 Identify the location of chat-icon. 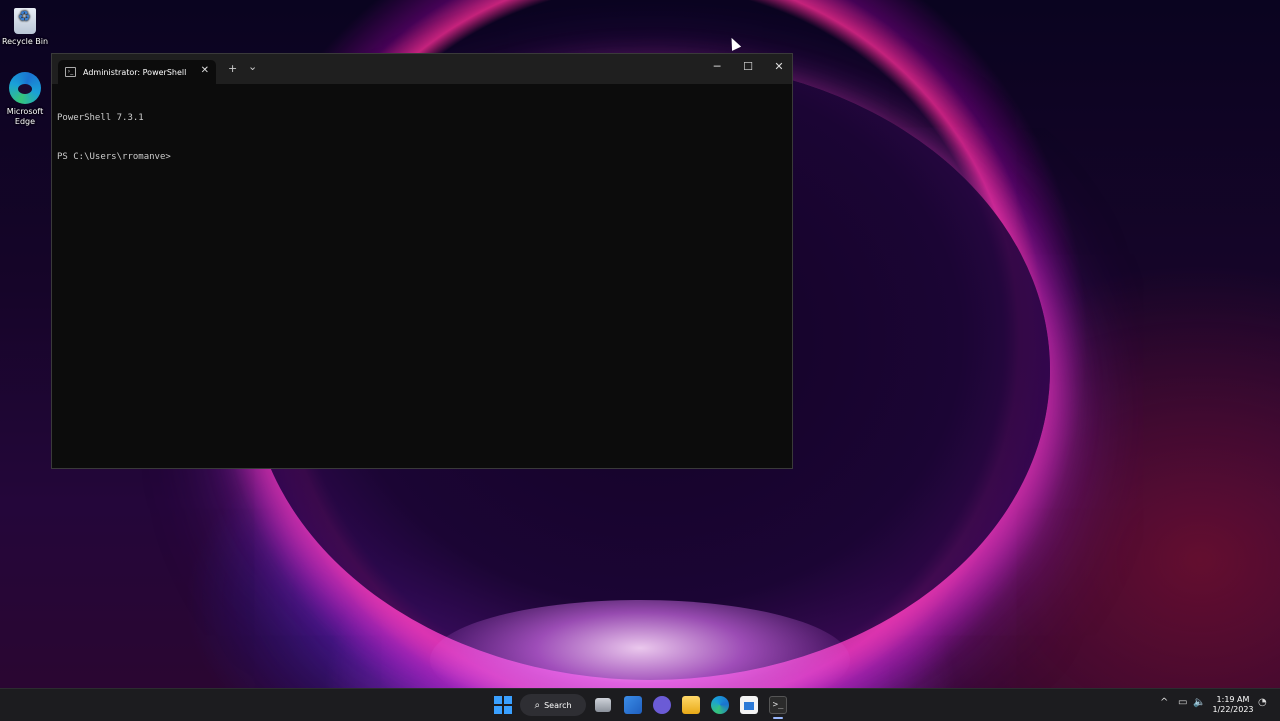
(662, 705).